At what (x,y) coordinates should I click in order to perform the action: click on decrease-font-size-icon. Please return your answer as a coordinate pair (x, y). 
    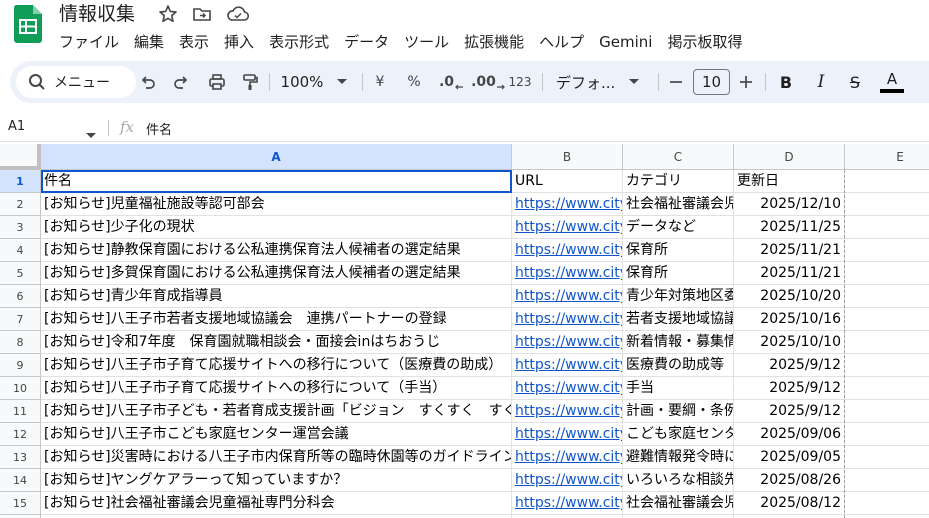
    Looking at the image, I should click on (676, 82).